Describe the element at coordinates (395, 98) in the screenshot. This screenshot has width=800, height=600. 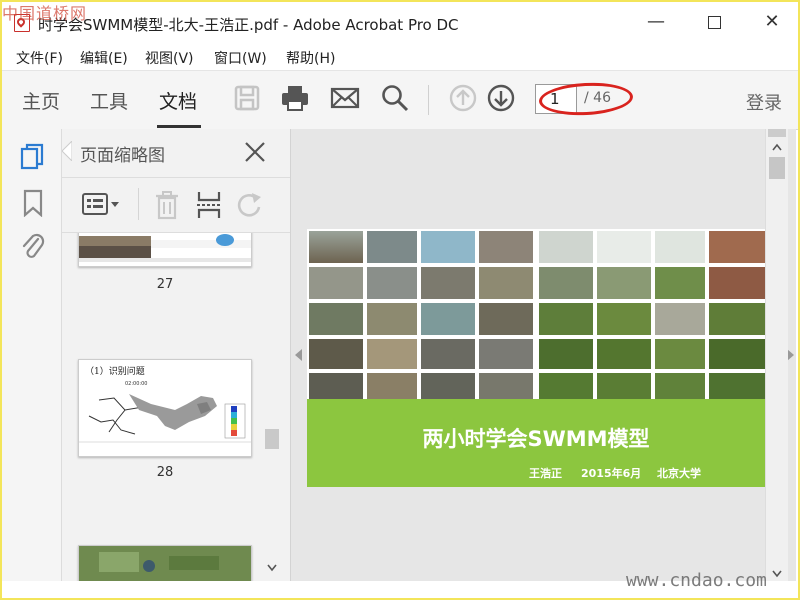
I see `search-icon` at that location.